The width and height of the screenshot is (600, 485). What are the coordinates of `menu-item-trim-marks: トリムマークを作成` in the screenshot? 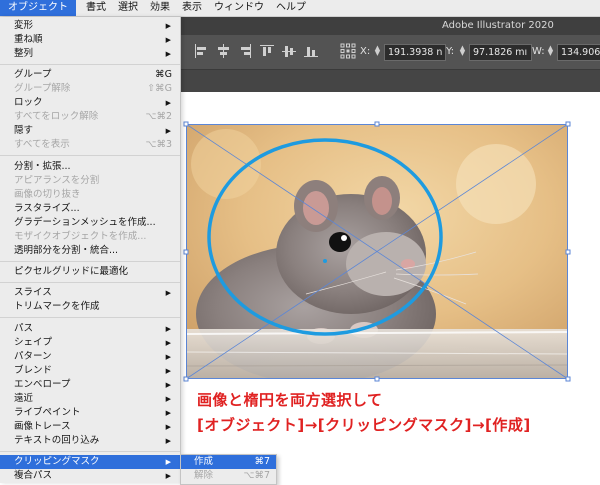 It's located at (90, 307).